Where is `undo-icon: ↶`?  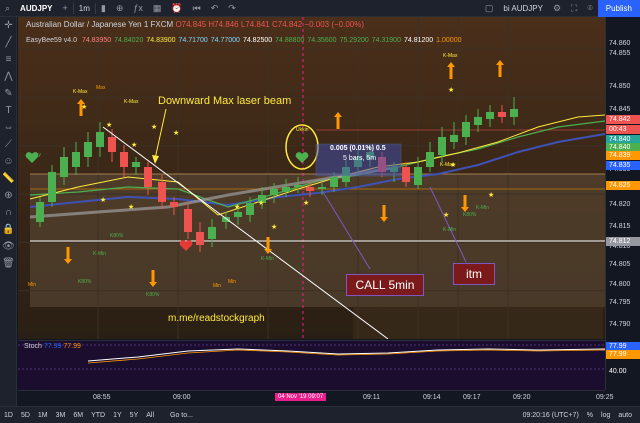 undo-icon: ↶ is located at coordinates (215, 8).